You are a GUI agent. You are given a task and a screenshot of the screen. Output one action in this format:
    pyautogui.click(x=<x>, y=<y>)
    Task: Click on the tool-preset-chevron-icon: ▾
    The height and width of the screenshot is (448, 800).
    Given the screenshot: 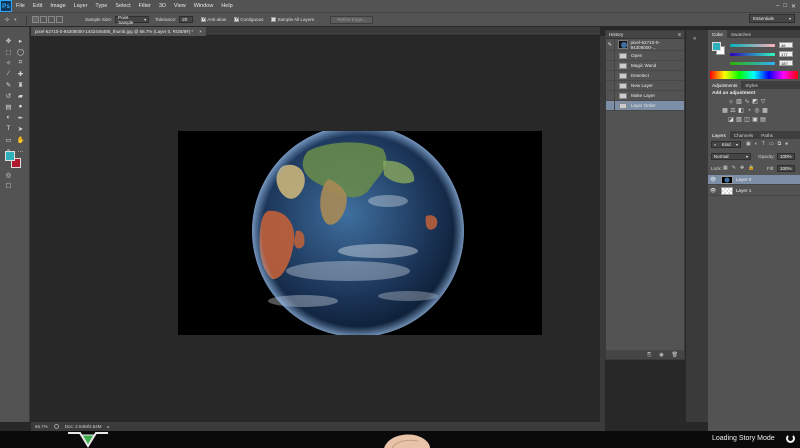 What is the action you would take?
    pyautogui.click(x=18, y=20)
    